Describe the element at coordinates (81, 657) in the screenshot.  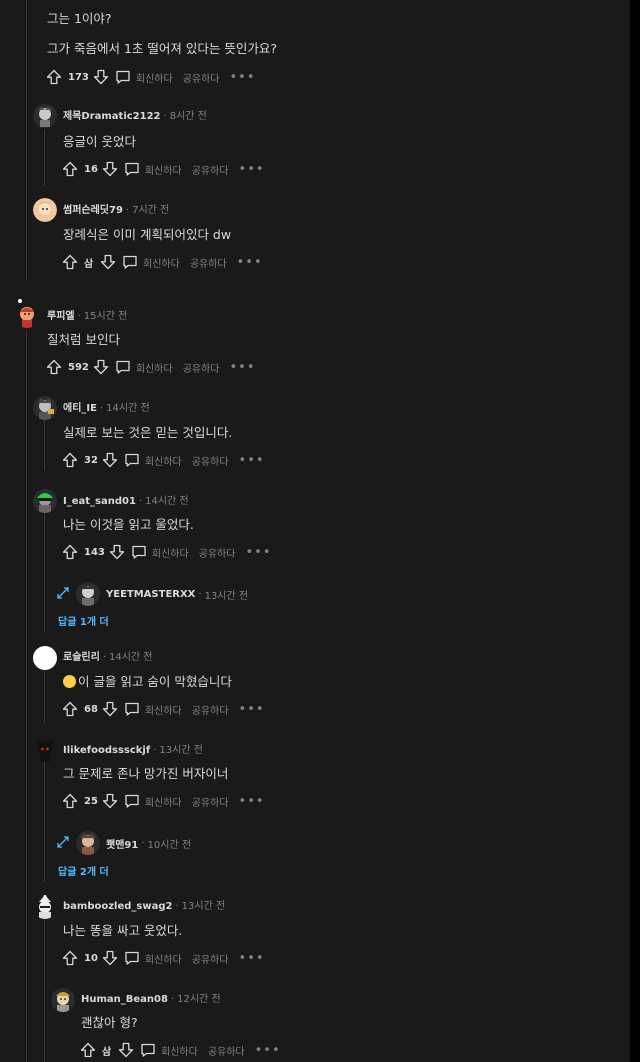
I see `username: 로슬린리` at that location.